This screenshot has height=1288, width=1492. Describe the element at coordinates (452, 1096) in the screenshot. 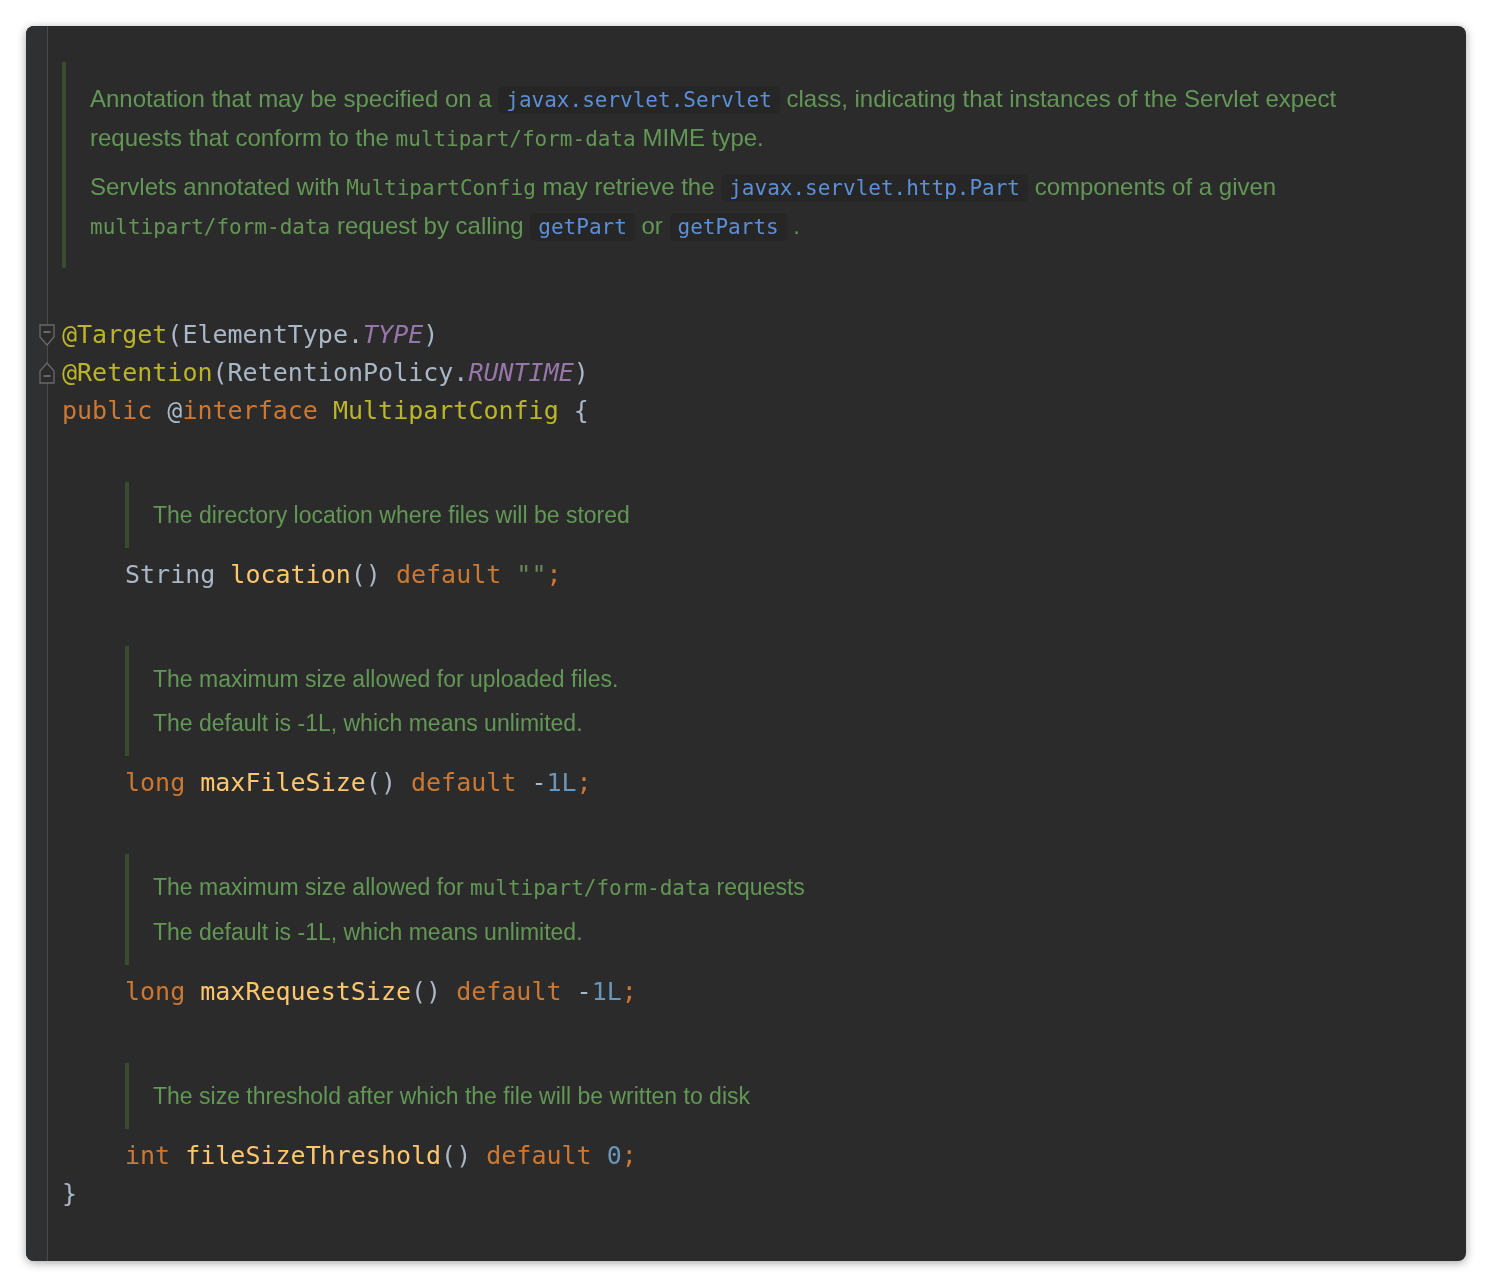

I see `doc-paragraph: The size threshold after which the file will be written to disk` at that location.